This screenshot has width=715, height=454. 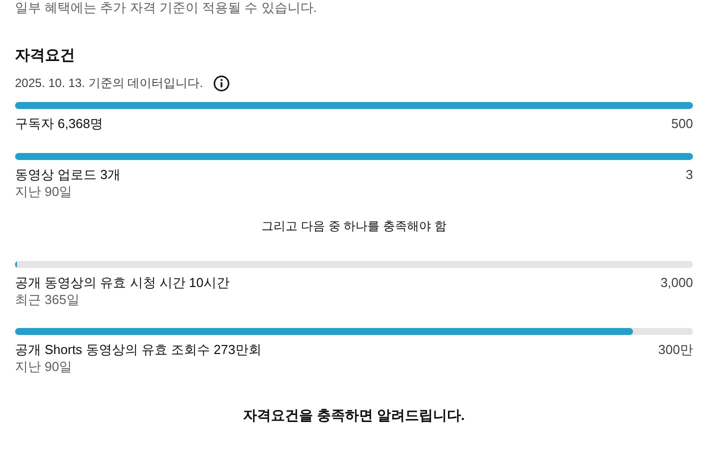 I want to click on requirement-label: 공개 동영상의 유효 시청 시간 10시간, so click(x=122, y=282).